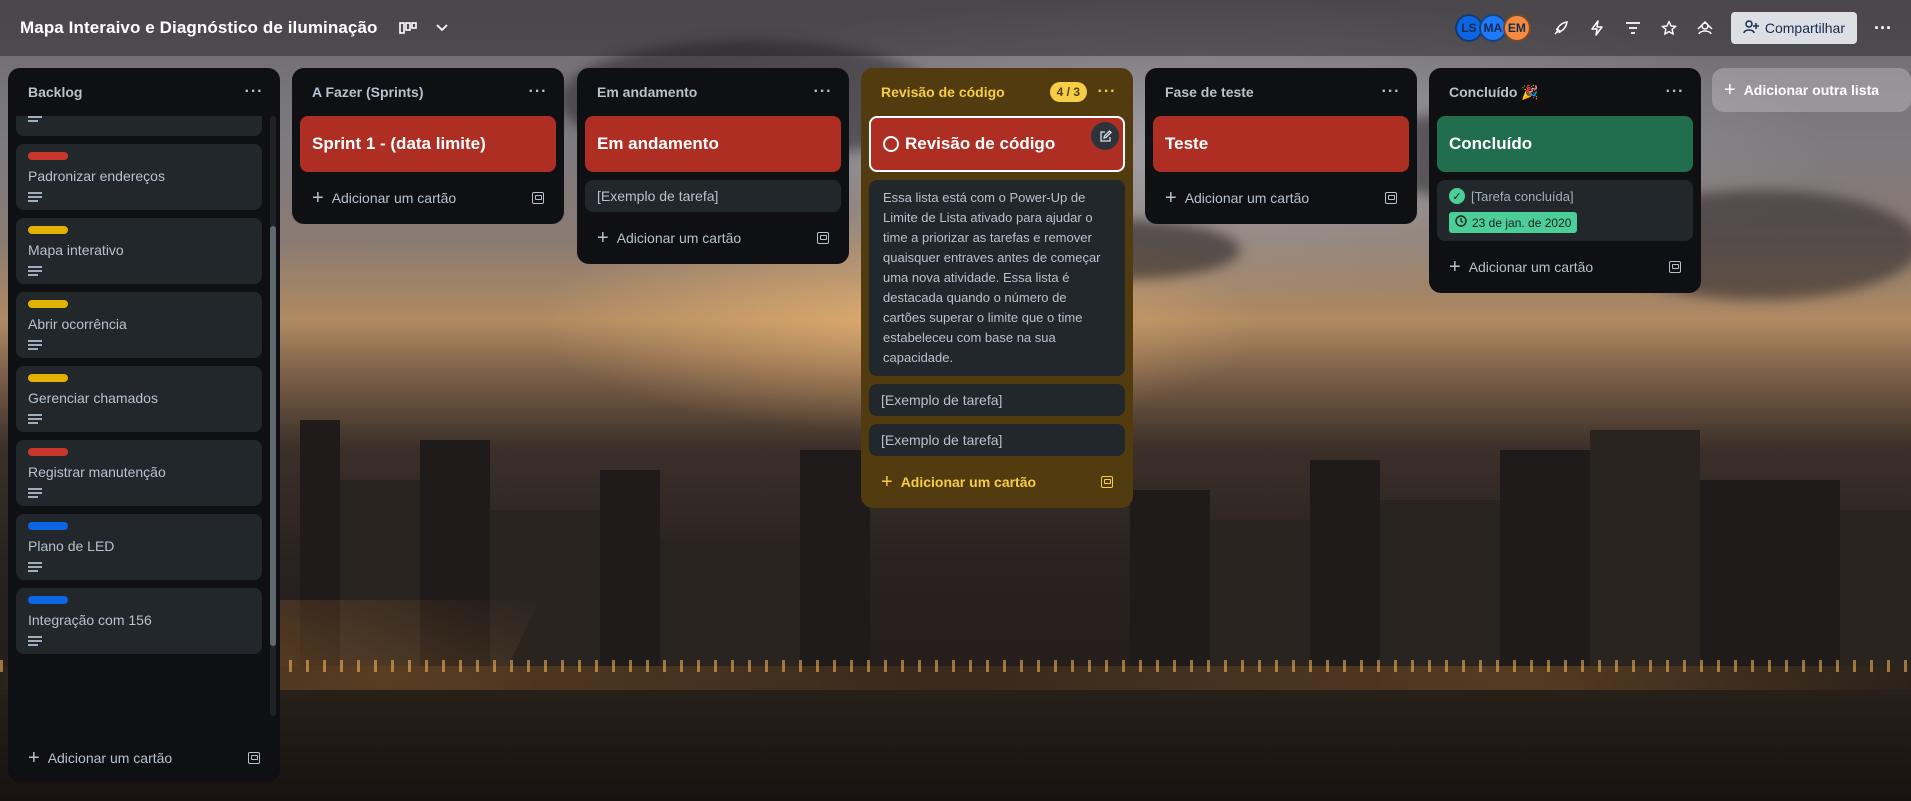 This screenshot has width=1911, height=801. I want to click on card, so click(139, 126).